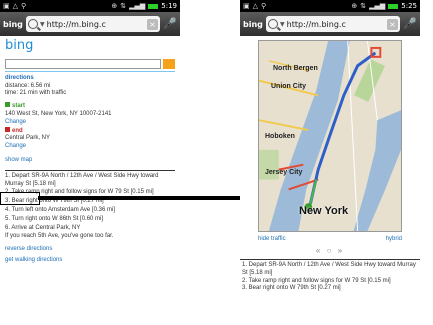  Describe the element at coordinates (169, 6) in the screenshot. I see `status-time: 5:19` at that location.